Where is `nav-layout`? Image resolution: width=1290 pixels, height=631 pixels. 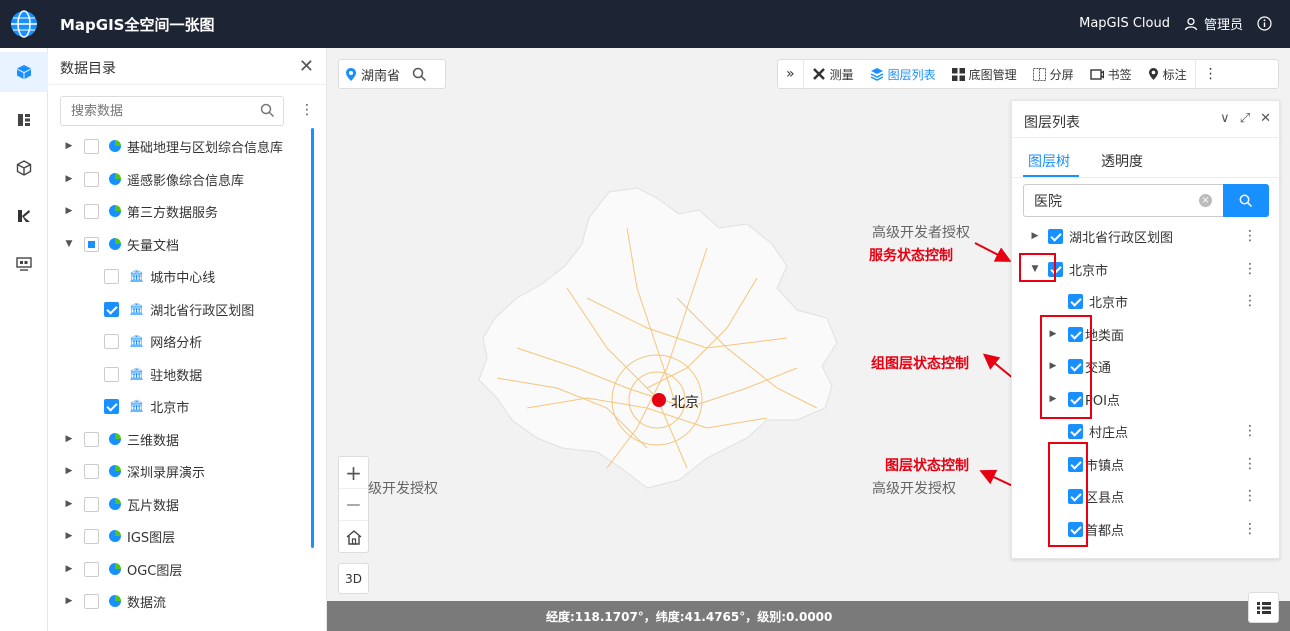
nav-layout is located at coordinates (24, 120).